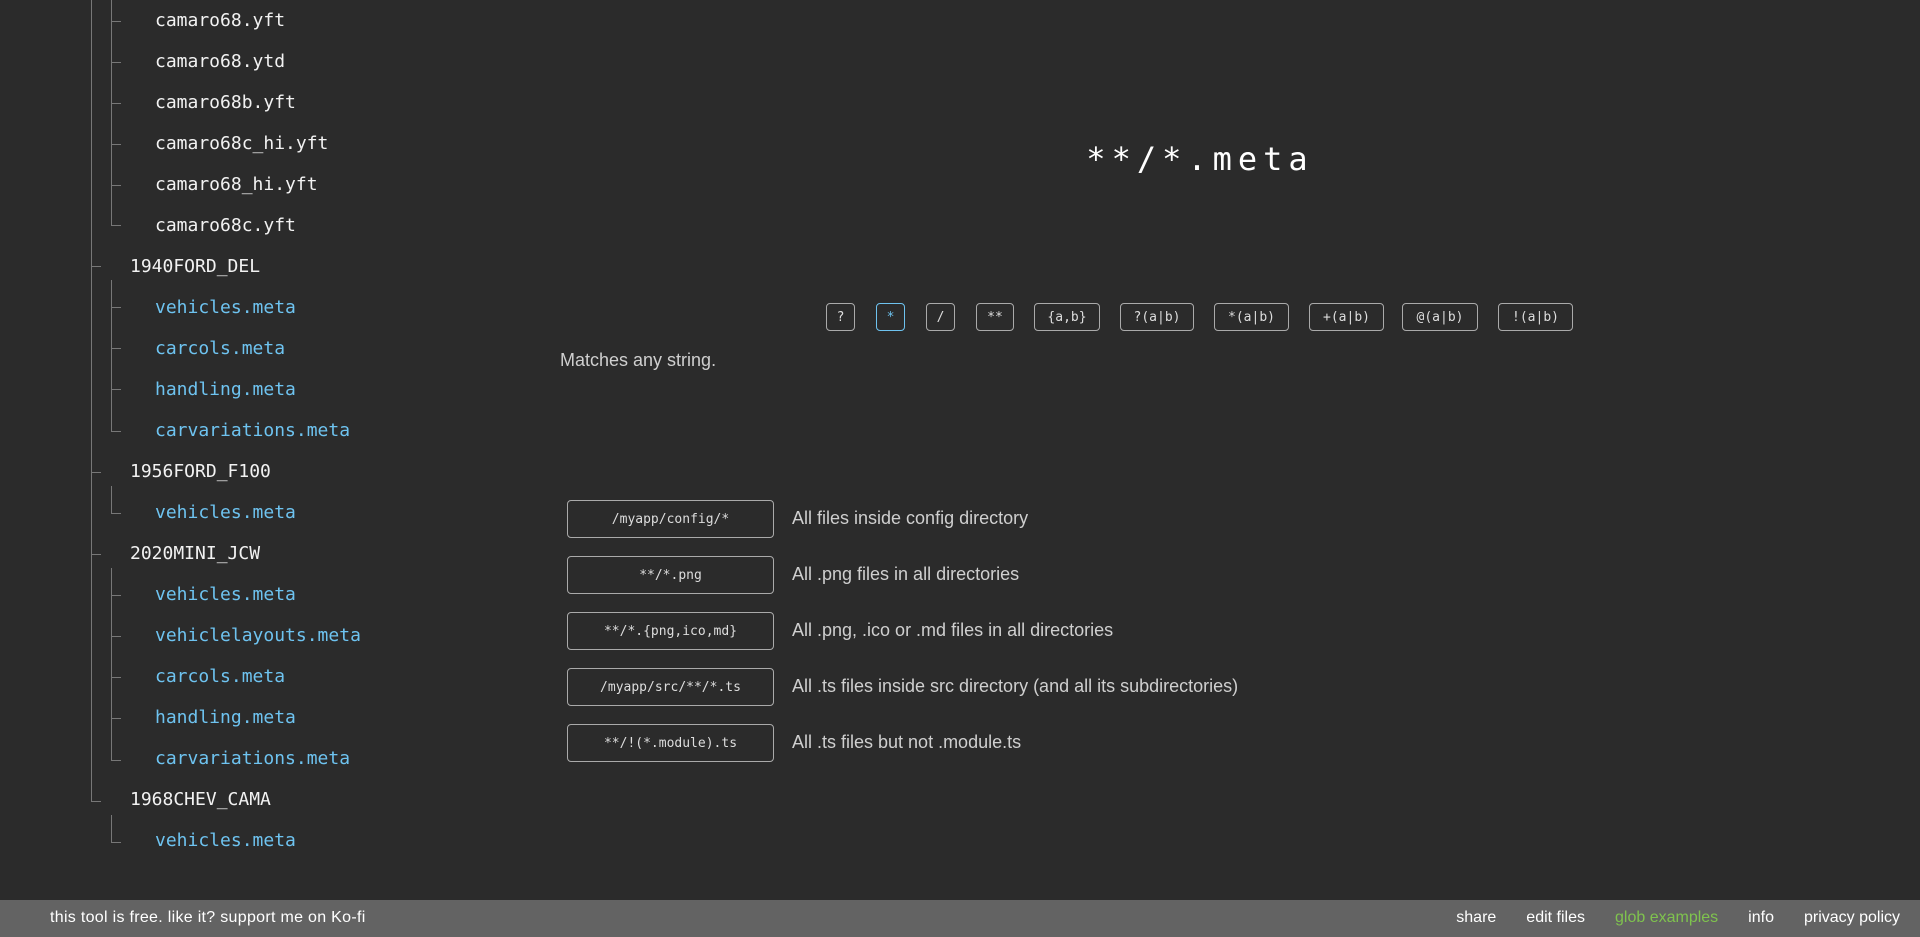 This screenshot has width=1920, height=937. What do you see at coordinates (906, 574) in the screenshot?
I see `example-description: All .png files in all directories` at bounding box center [906, 574].